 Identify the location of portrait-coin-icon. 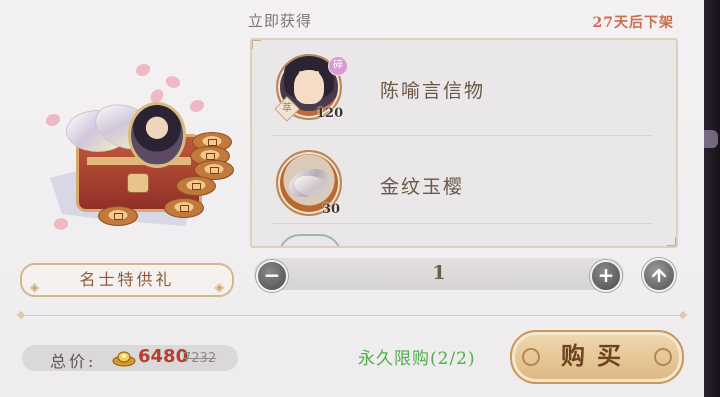
(157, 135).